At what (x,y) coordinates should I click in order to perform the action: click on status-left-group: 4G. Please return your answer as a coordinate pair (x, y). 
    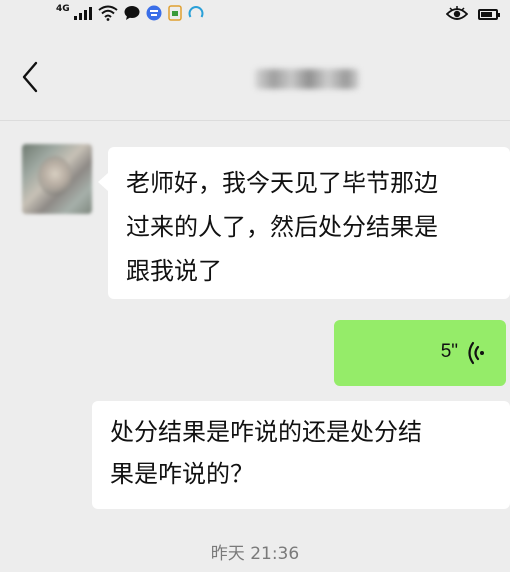
    Looking at the image, I should click on (130, 13).